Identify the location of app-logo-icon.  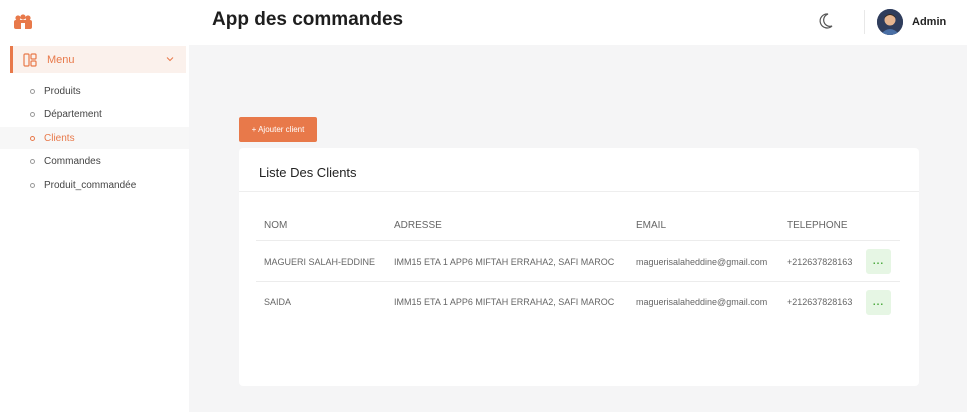
(23, 22).